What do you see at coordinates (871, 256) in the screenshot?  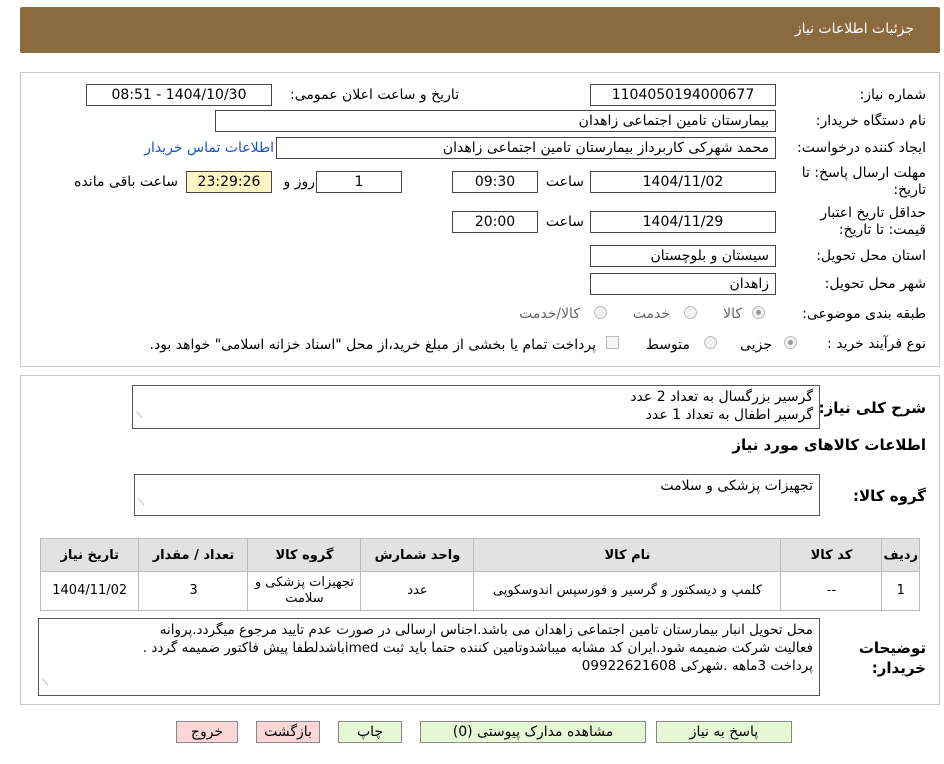 I see `province-label: استان محل تحویل:` at bounding box center [871, 256].